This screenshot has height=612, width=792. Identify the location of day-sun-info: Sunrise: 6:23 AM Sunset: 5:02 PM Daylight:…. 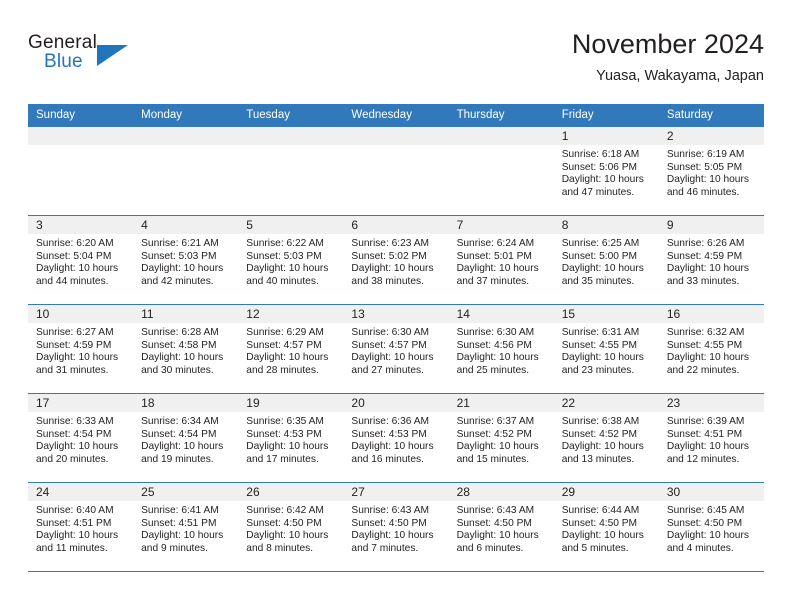
(395, 261).